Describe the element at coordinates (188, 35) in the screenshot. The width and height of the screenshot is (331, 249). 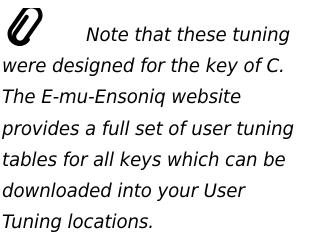
I see `note-line: Note that these tuning` at that location.